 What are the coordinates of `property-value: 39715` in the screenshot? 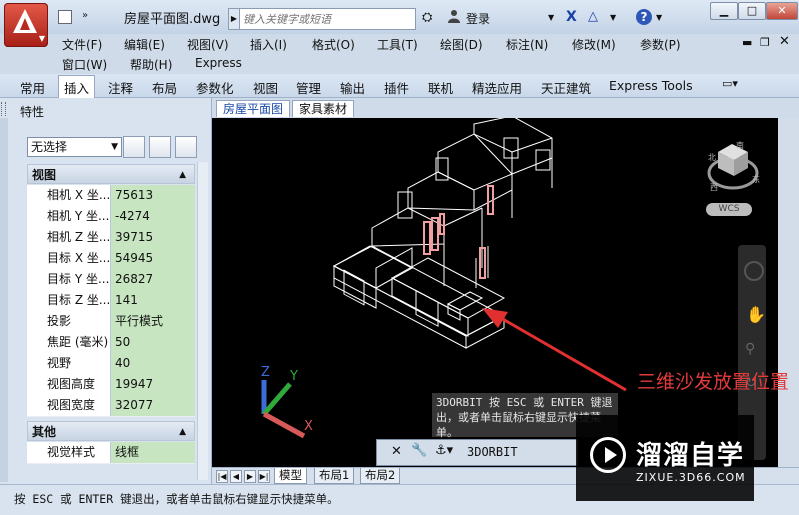 It's located at (153, 237).